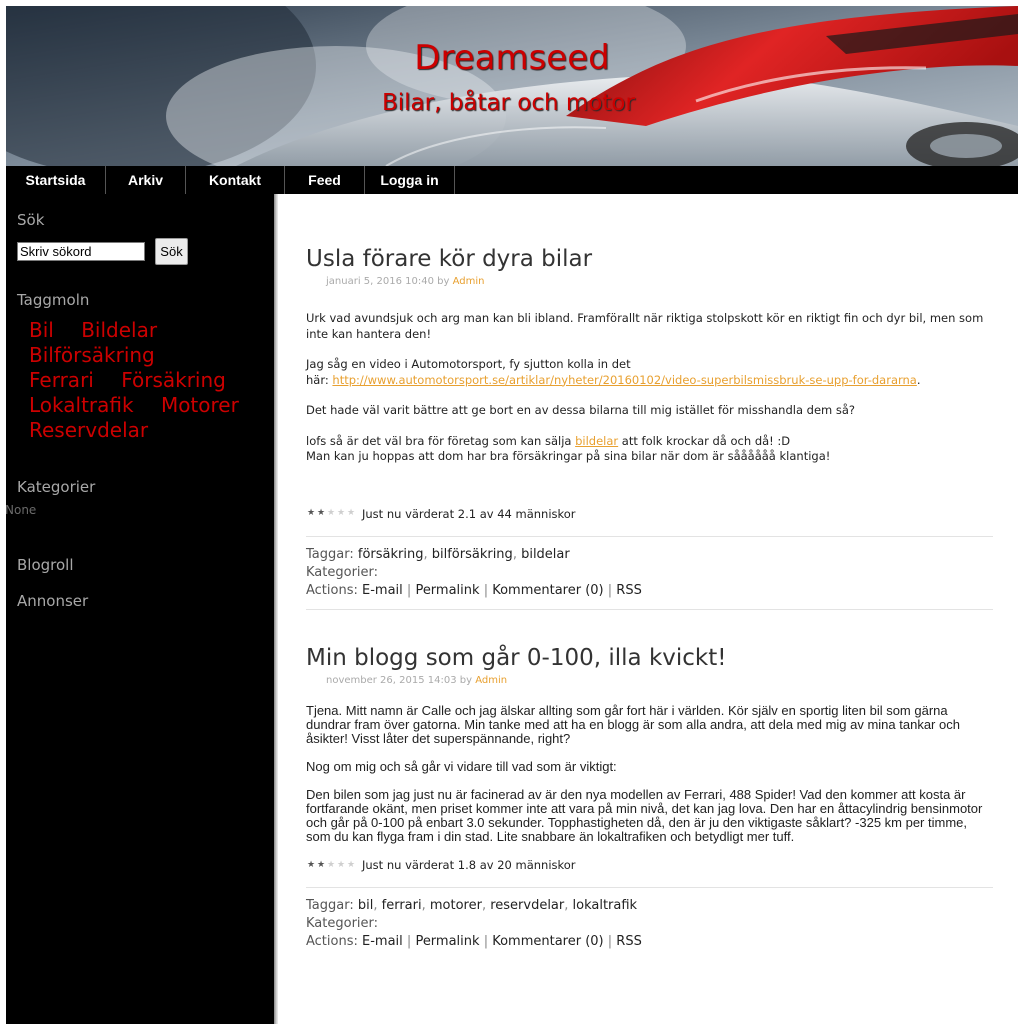 Image resolution: width=1024 pixels, height=1024 pixels. I want to click on tag-link-bil: Bil, so click(41, 330).